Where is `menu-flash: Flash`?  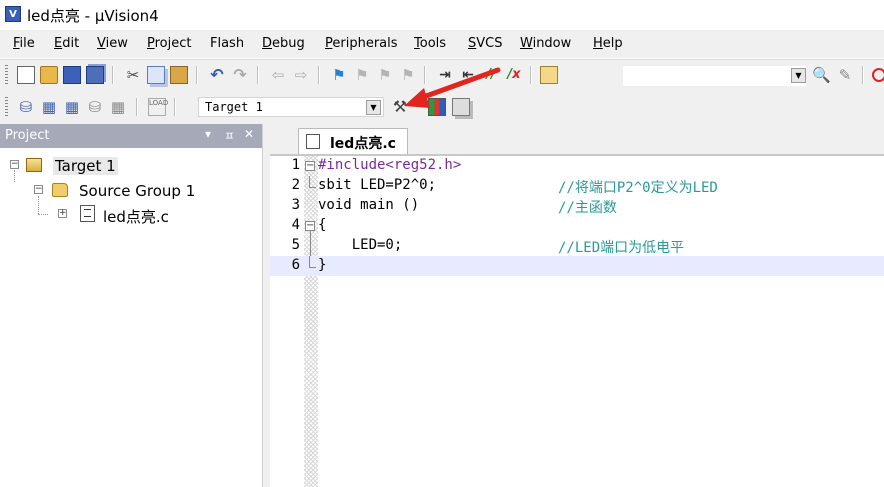 menu-flash: Flash is located at coordinates (227, 43).